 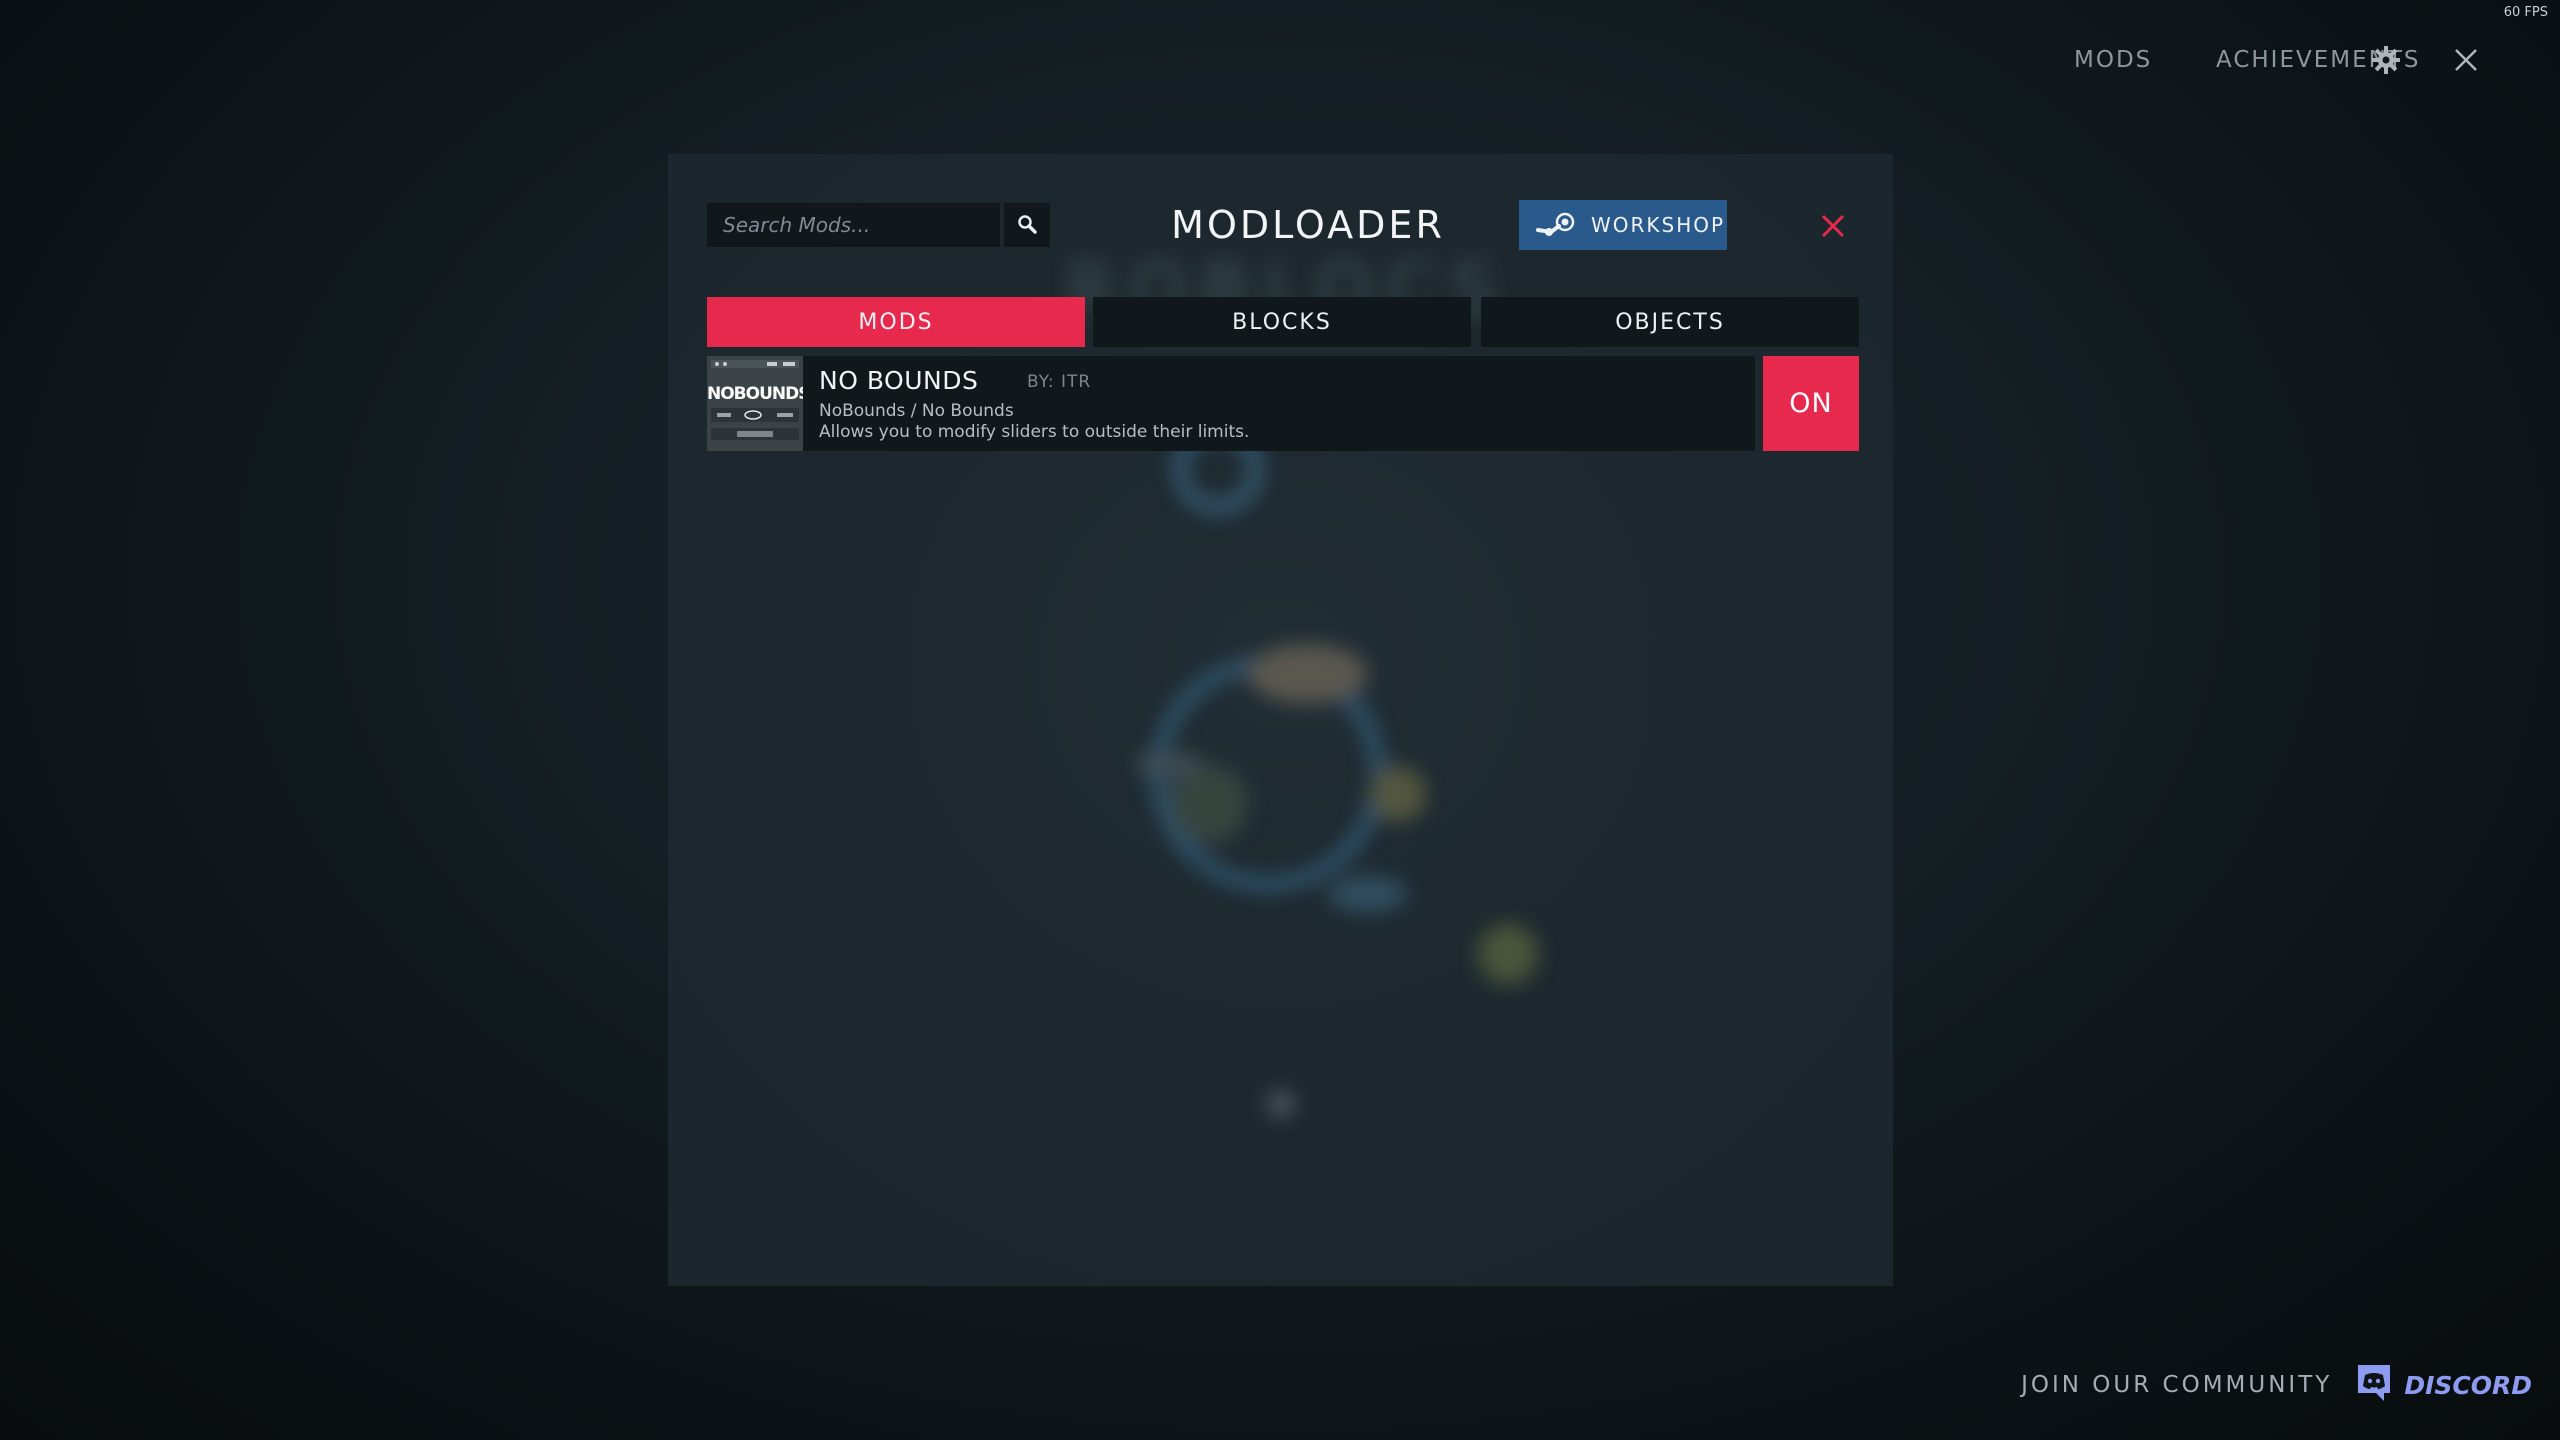 I want to click on mod-toggle-button: ON, so click(x=1811, y=403).